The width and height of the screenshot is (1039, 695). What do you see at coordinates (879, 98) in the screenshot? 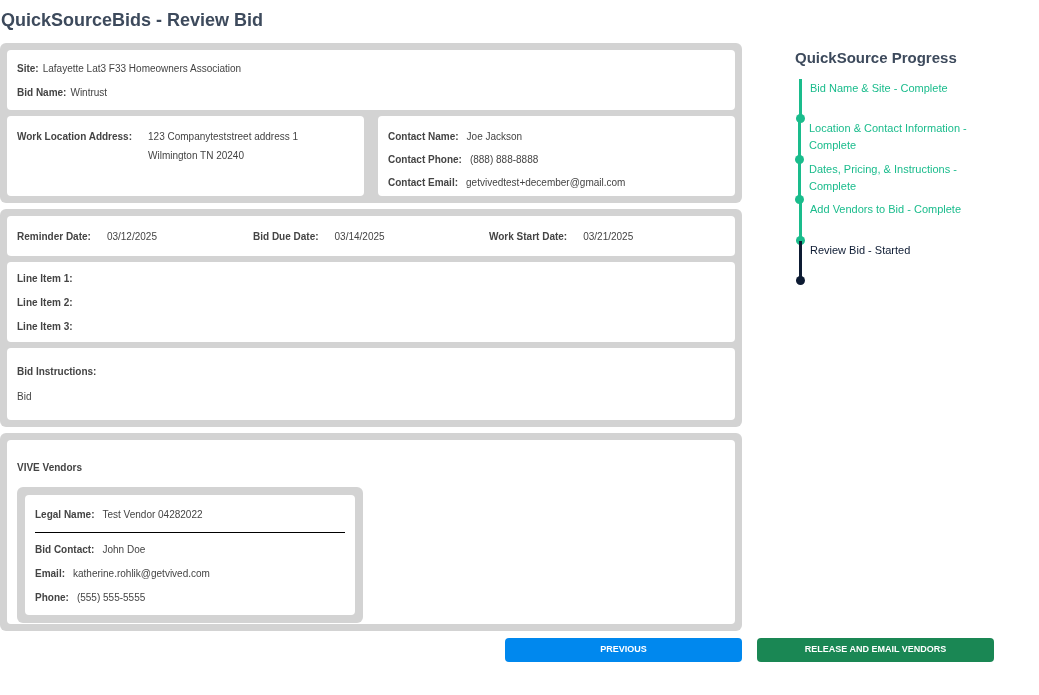
I see `progress-step: Bid Name & Site - Complete` at bounding box center [879, 98].